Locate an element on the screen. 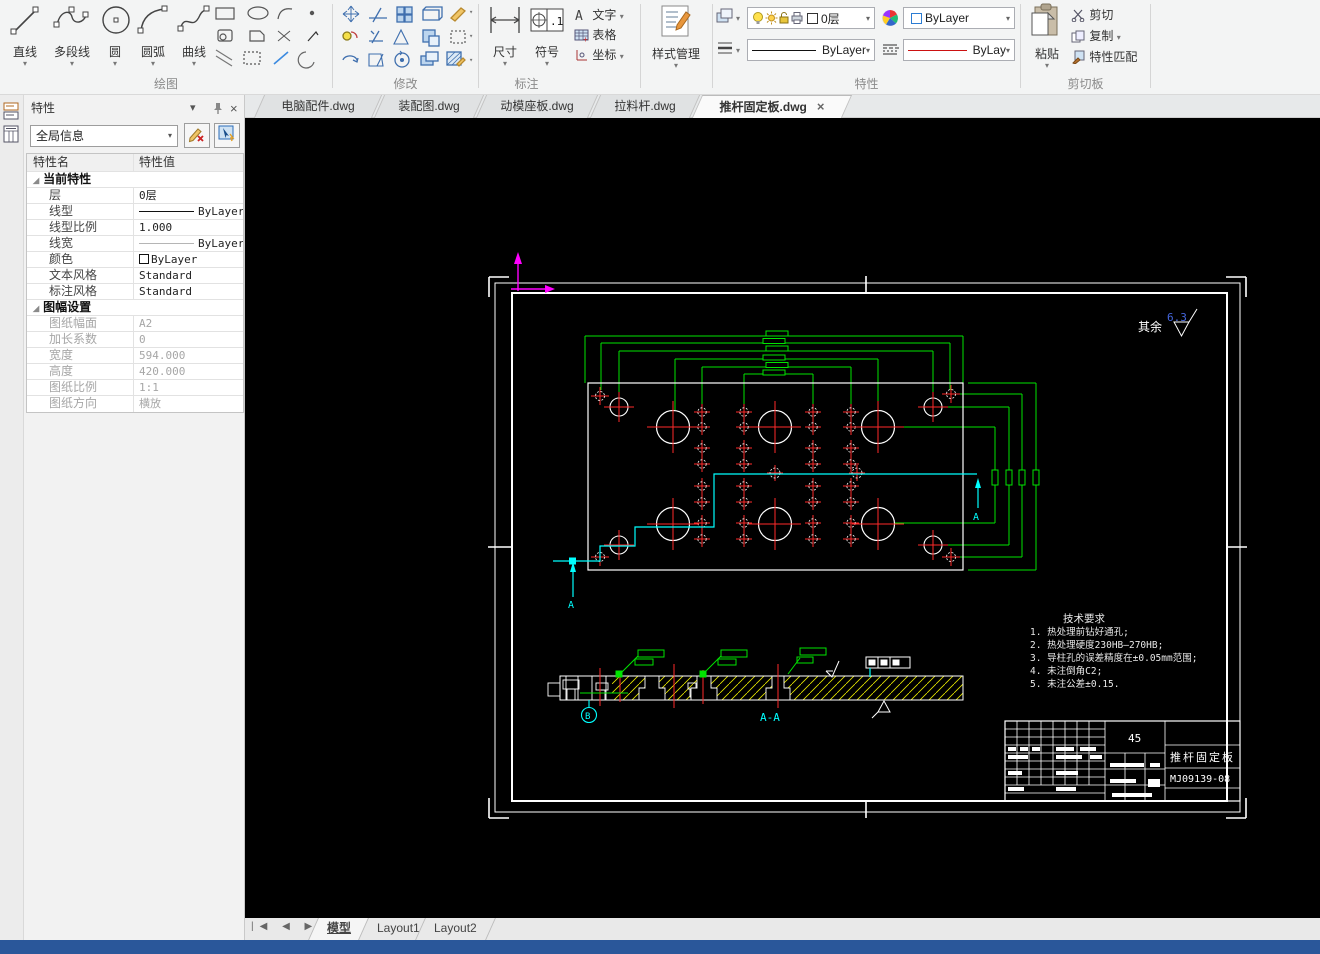 The width and height of the screenshot is (1320, 954). hole-features is located at coordinates (775, 475).